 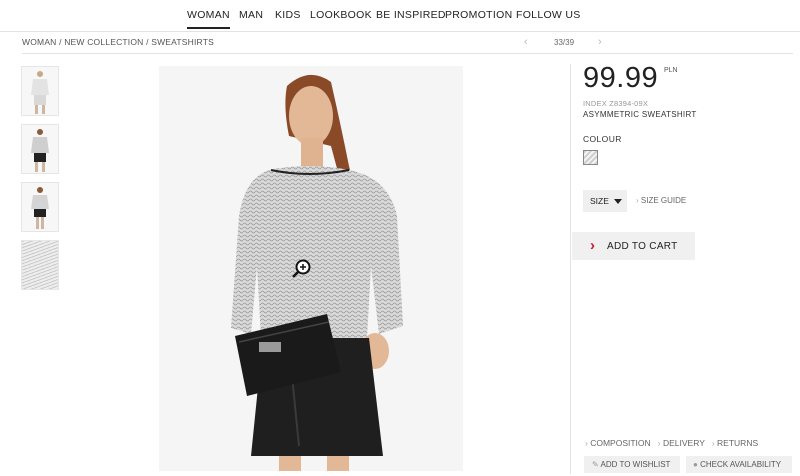 I want to click on nav-item-woman: WOMAN, so click(x=208, y=19).